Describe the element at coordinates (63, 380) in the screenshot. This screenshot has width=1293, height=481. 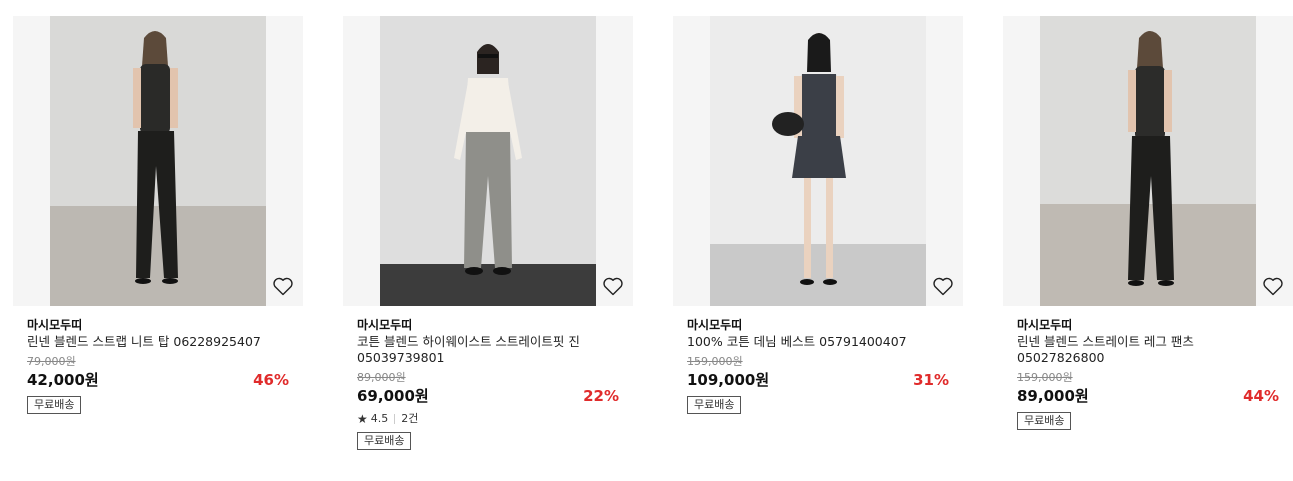
I see `sale-price: 42,000원` at that location.